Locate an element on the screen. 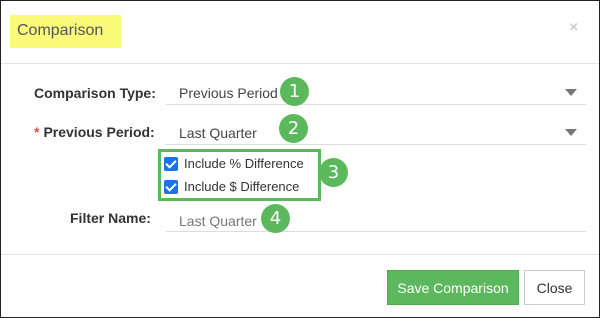  previous-period-value: Last Quarter is located at coordinates (218, 133).